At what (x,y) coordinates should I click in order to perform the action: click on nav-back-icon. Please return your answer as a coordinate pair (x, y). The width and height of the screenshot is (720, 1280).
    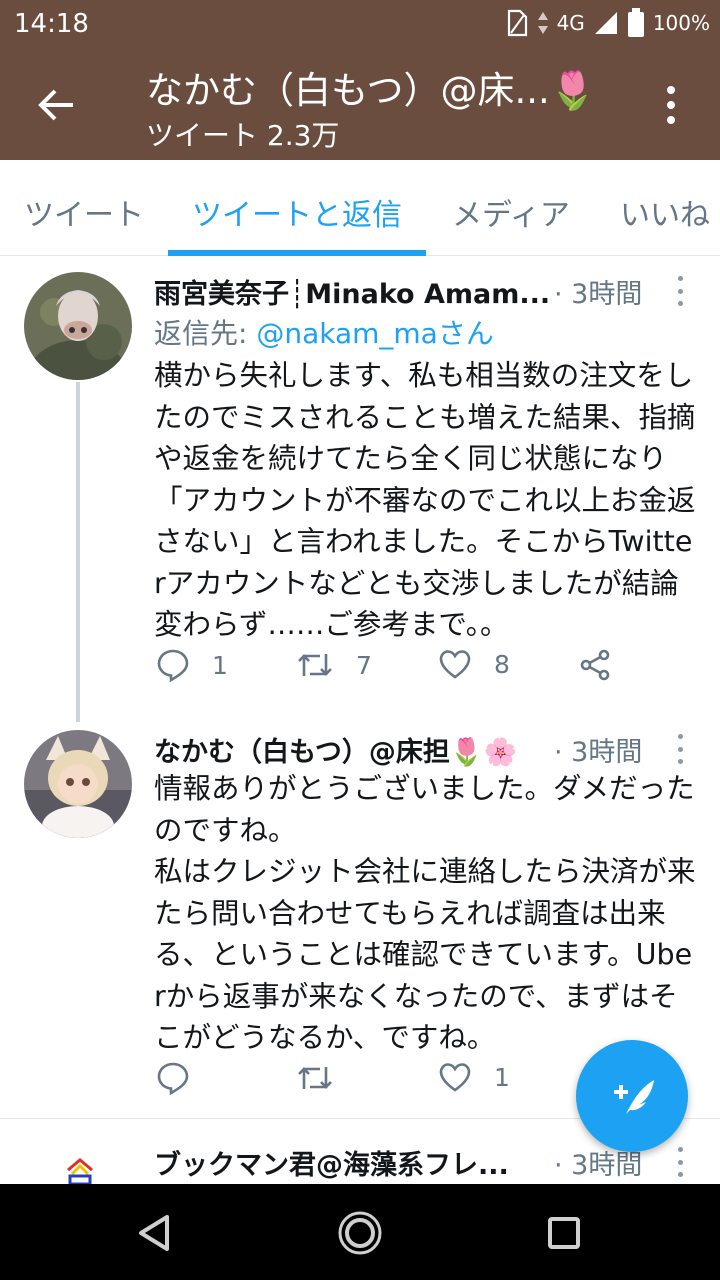
    Looking at the image, I should click on (154, 1233).